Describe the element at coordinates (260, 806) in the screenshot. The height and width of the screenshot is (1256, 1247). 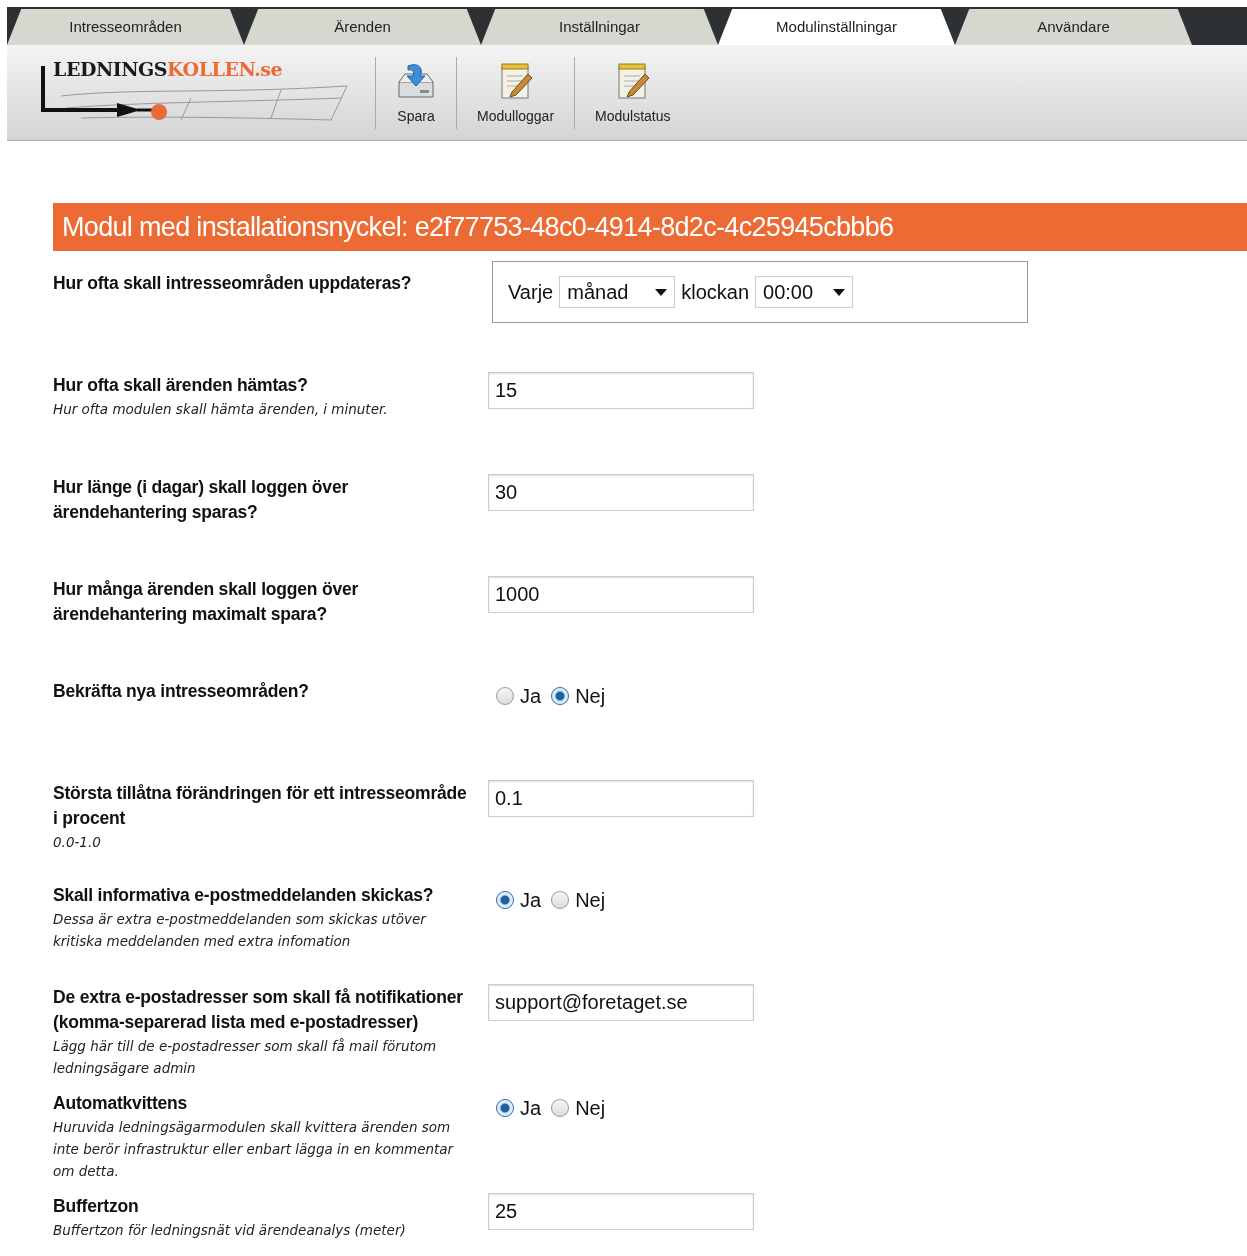
I see `setting-label: Största tillåtna förändringen för ett intresseområde i procent` at that location.